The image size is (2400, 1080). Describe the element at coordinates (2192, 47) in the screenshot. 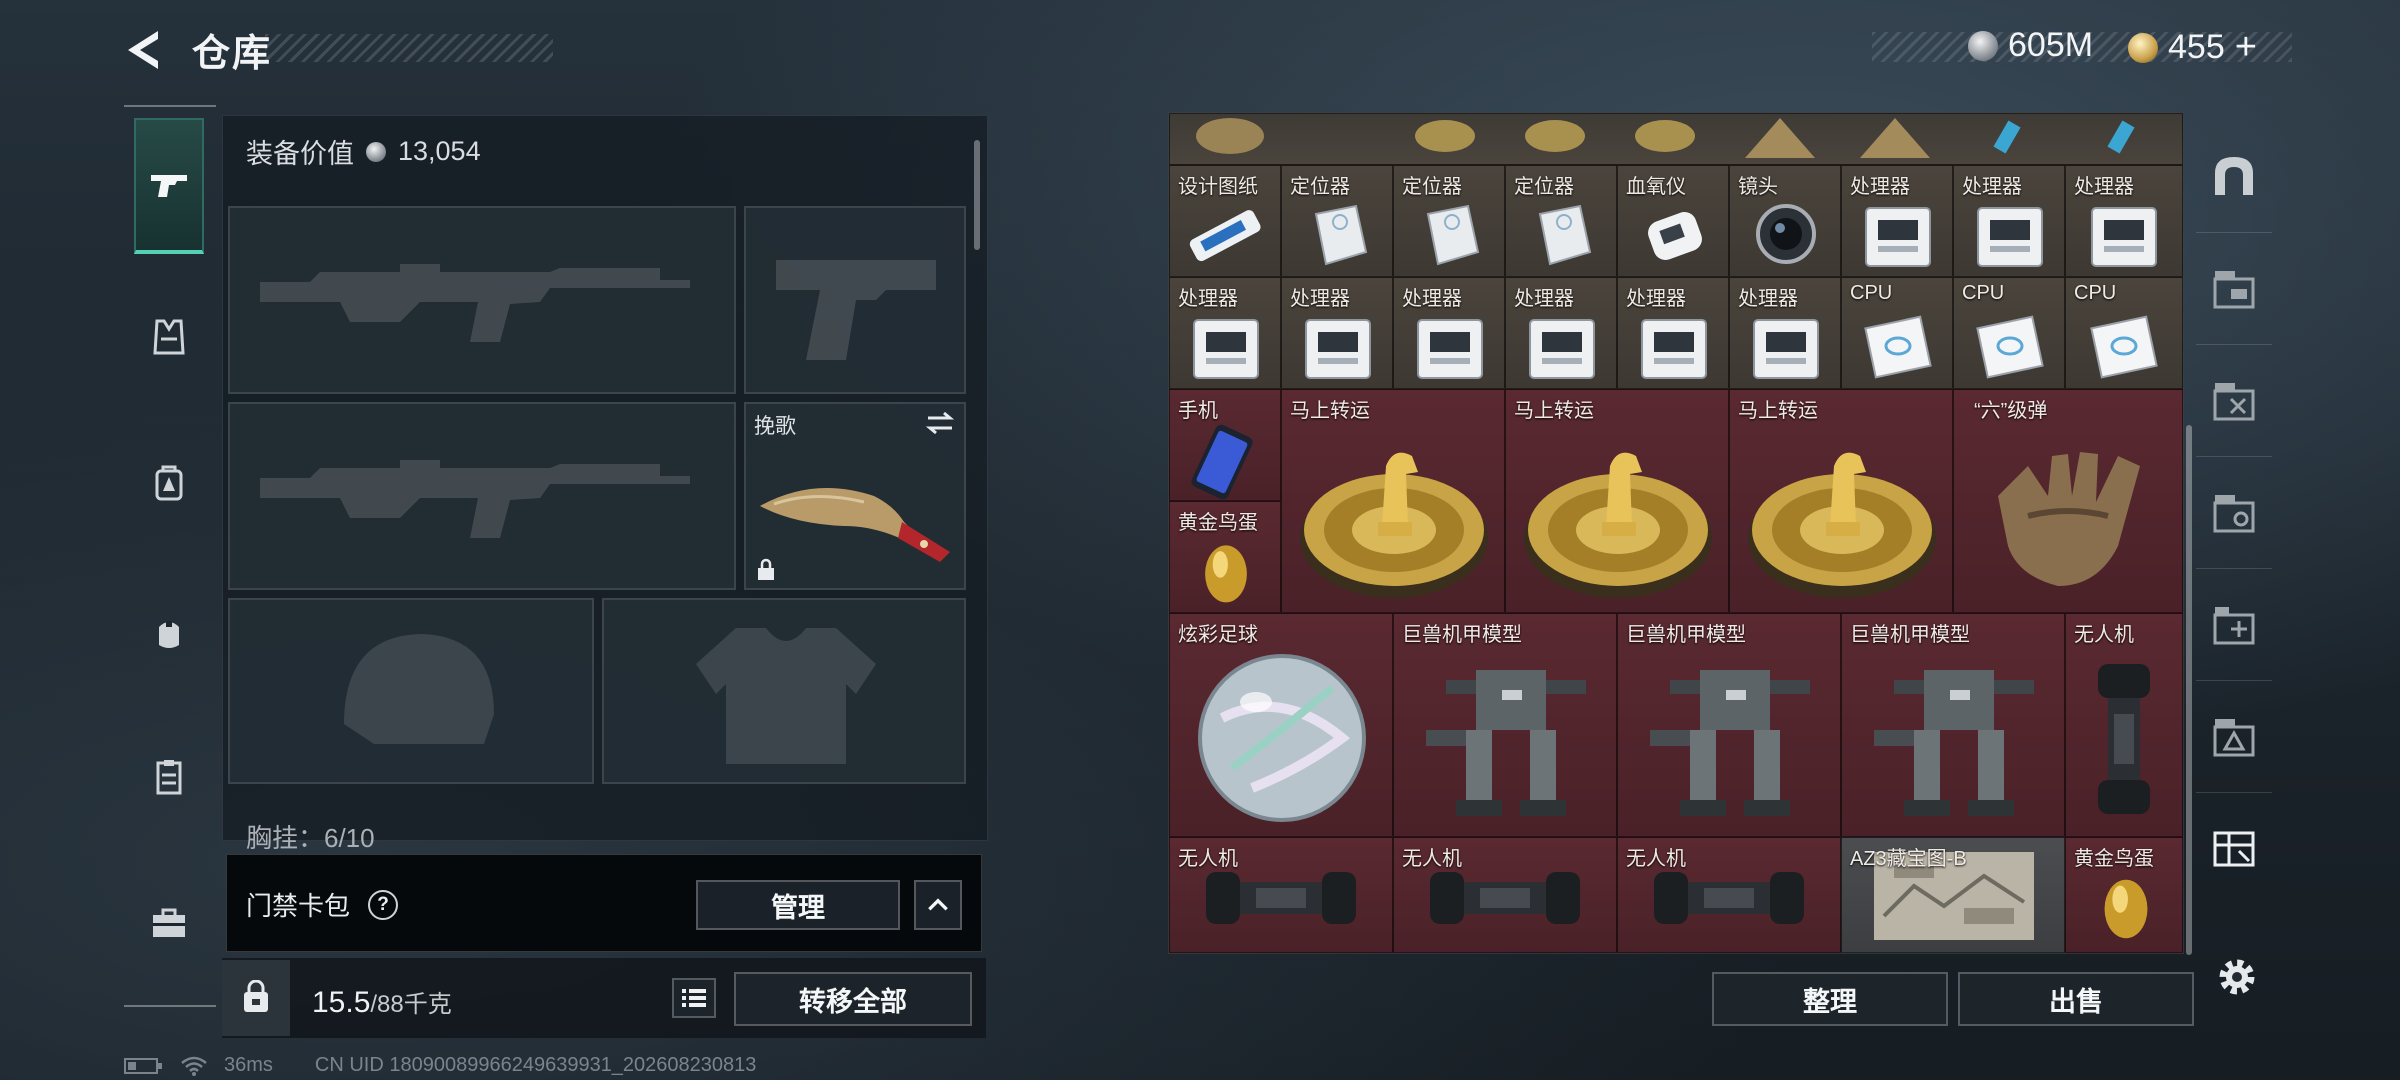

I see `gold-currency: 455 +` at that location.